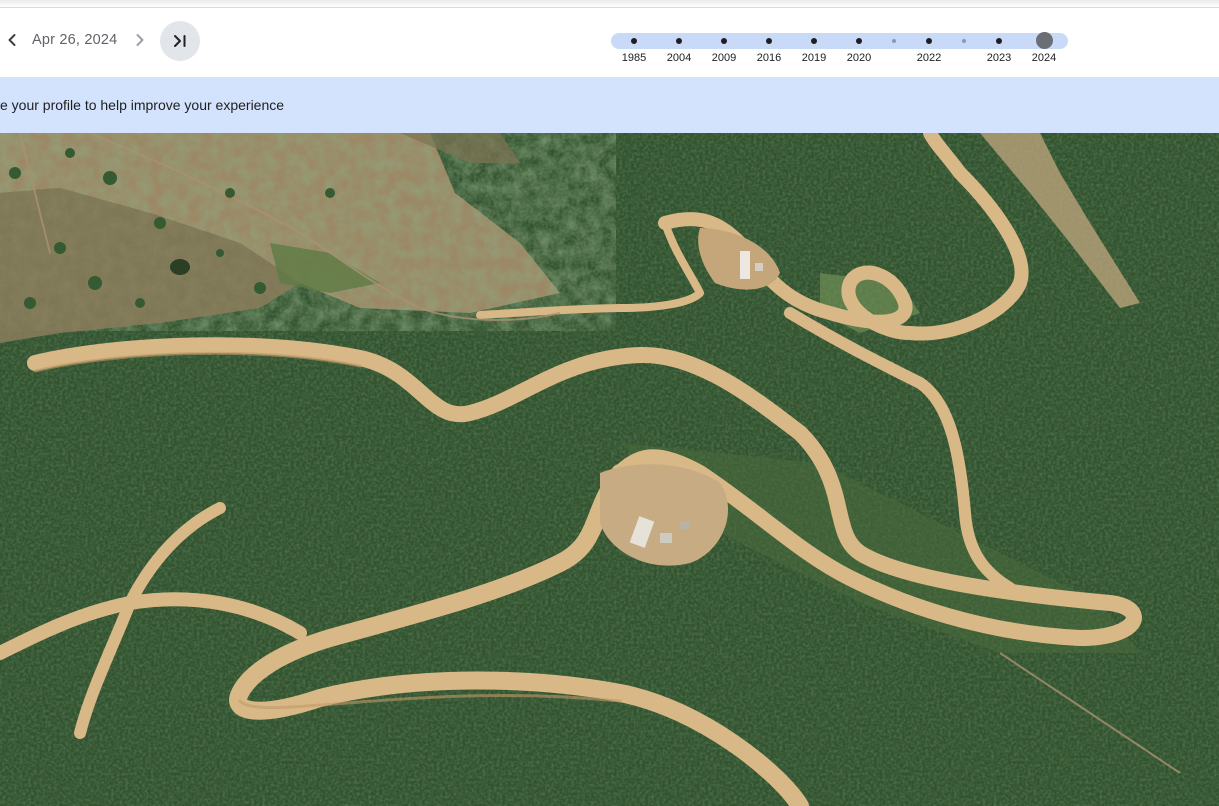 The image size is (1219, 806). I want to click on chevron-left-icon, so click(12, 40).